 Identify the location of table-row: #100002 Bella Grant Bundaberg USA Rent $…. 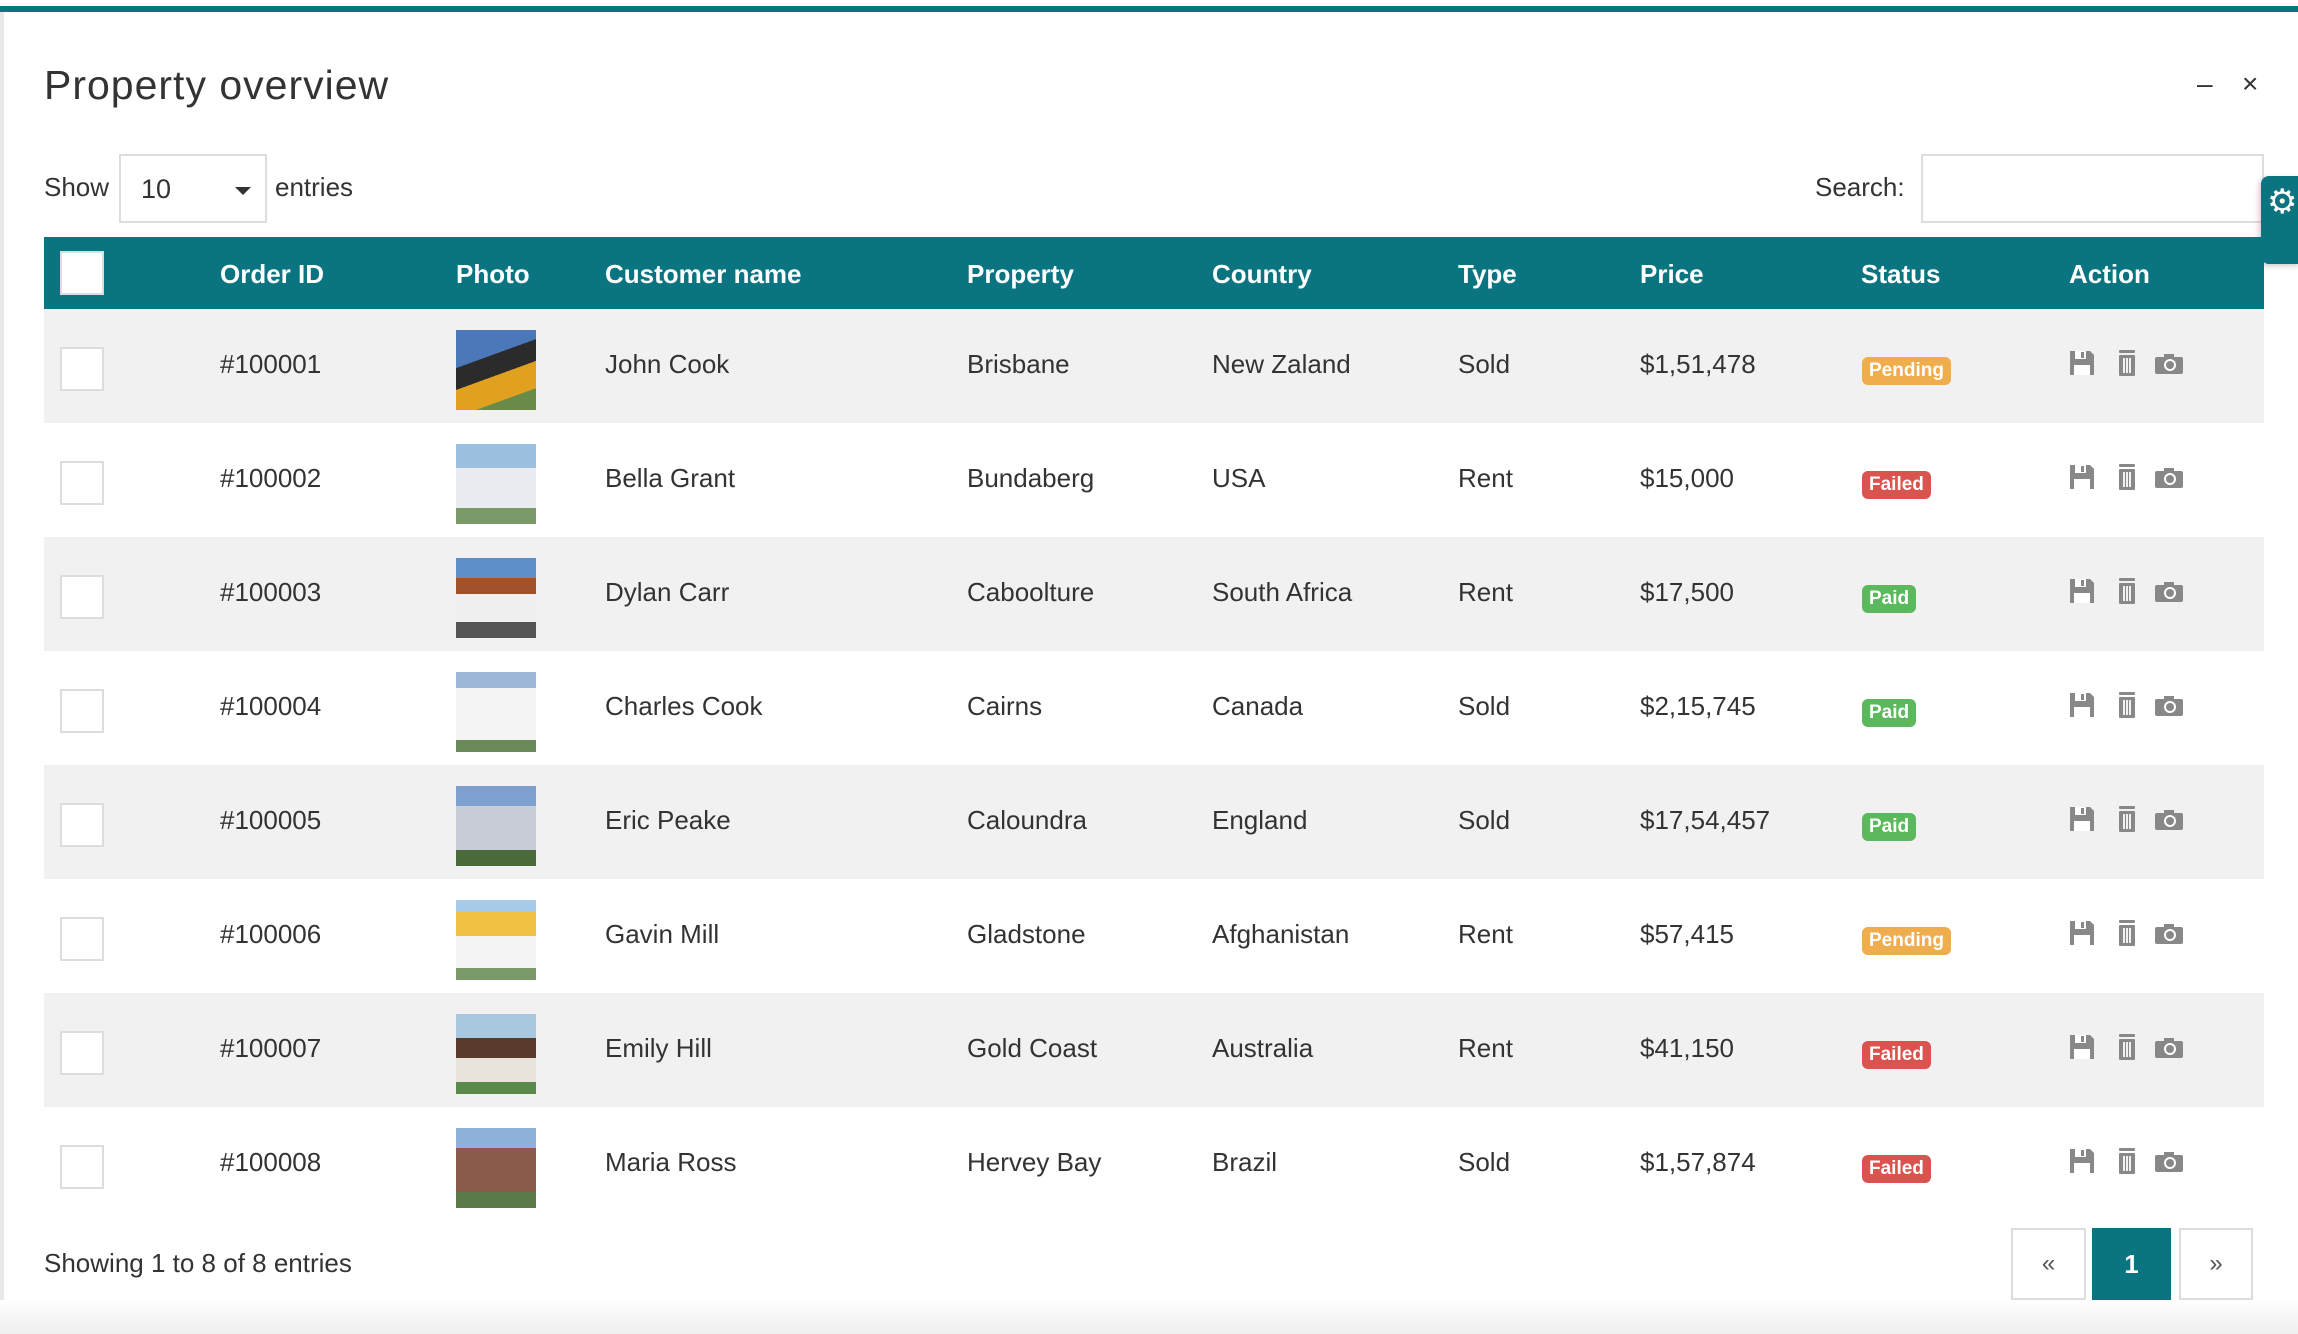
(1154, 480).